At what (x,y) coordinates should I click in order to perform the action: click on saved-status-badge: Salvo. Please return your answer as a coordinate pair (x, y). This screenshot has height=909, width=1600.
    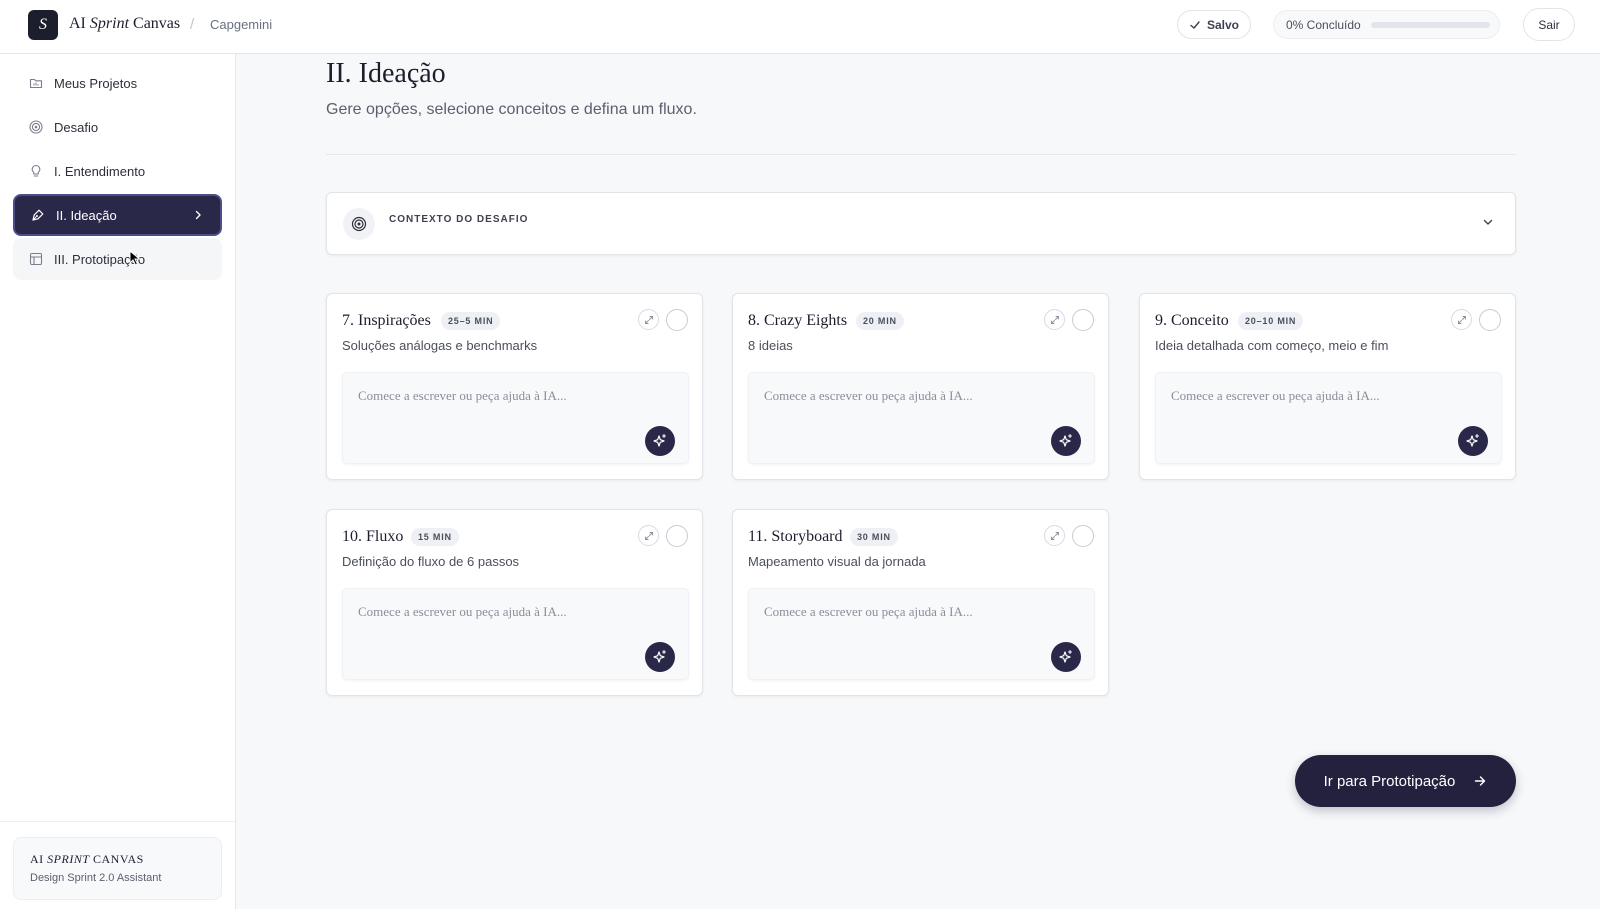
    Looking at the image, I should click on (1214, 24).